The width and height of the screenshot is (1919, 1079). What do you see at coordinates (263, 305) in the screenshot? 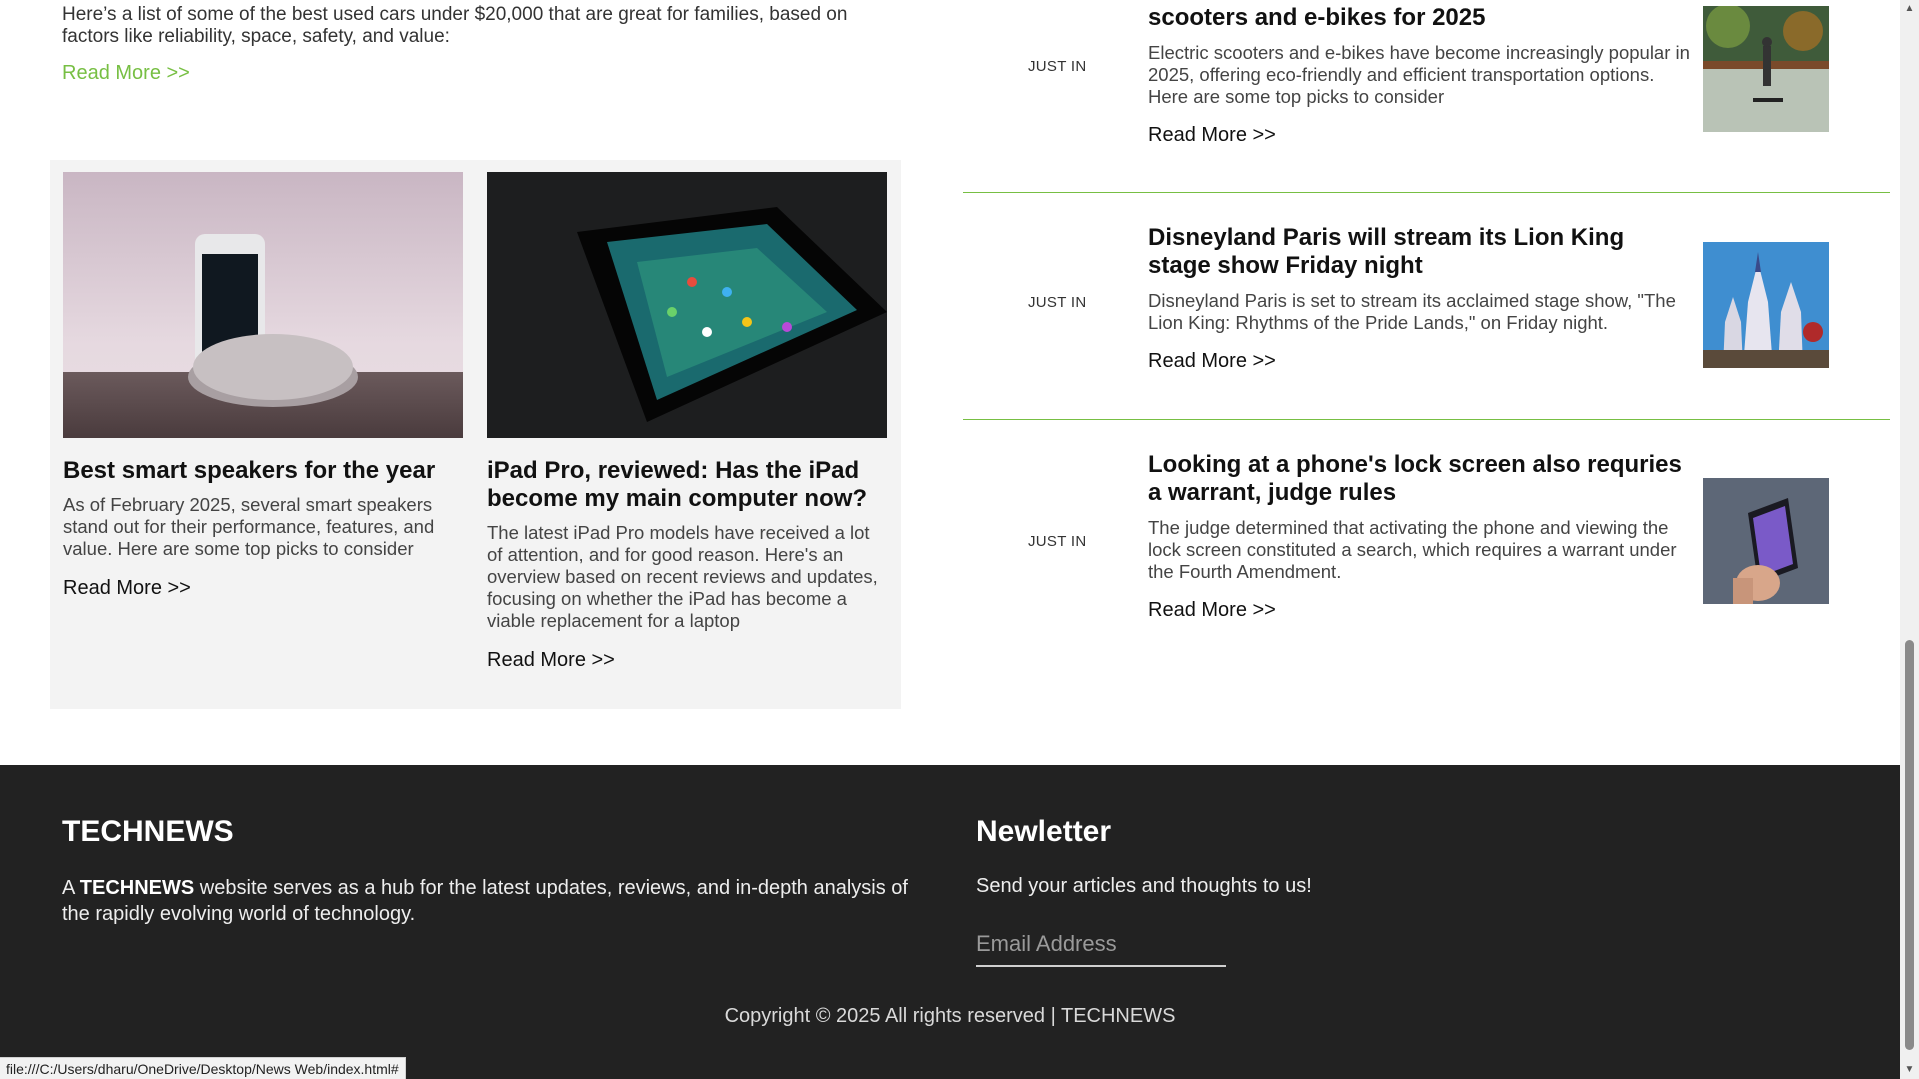
I see `phone-and-smart-speaker-photo` at bounding box center [263, 305].